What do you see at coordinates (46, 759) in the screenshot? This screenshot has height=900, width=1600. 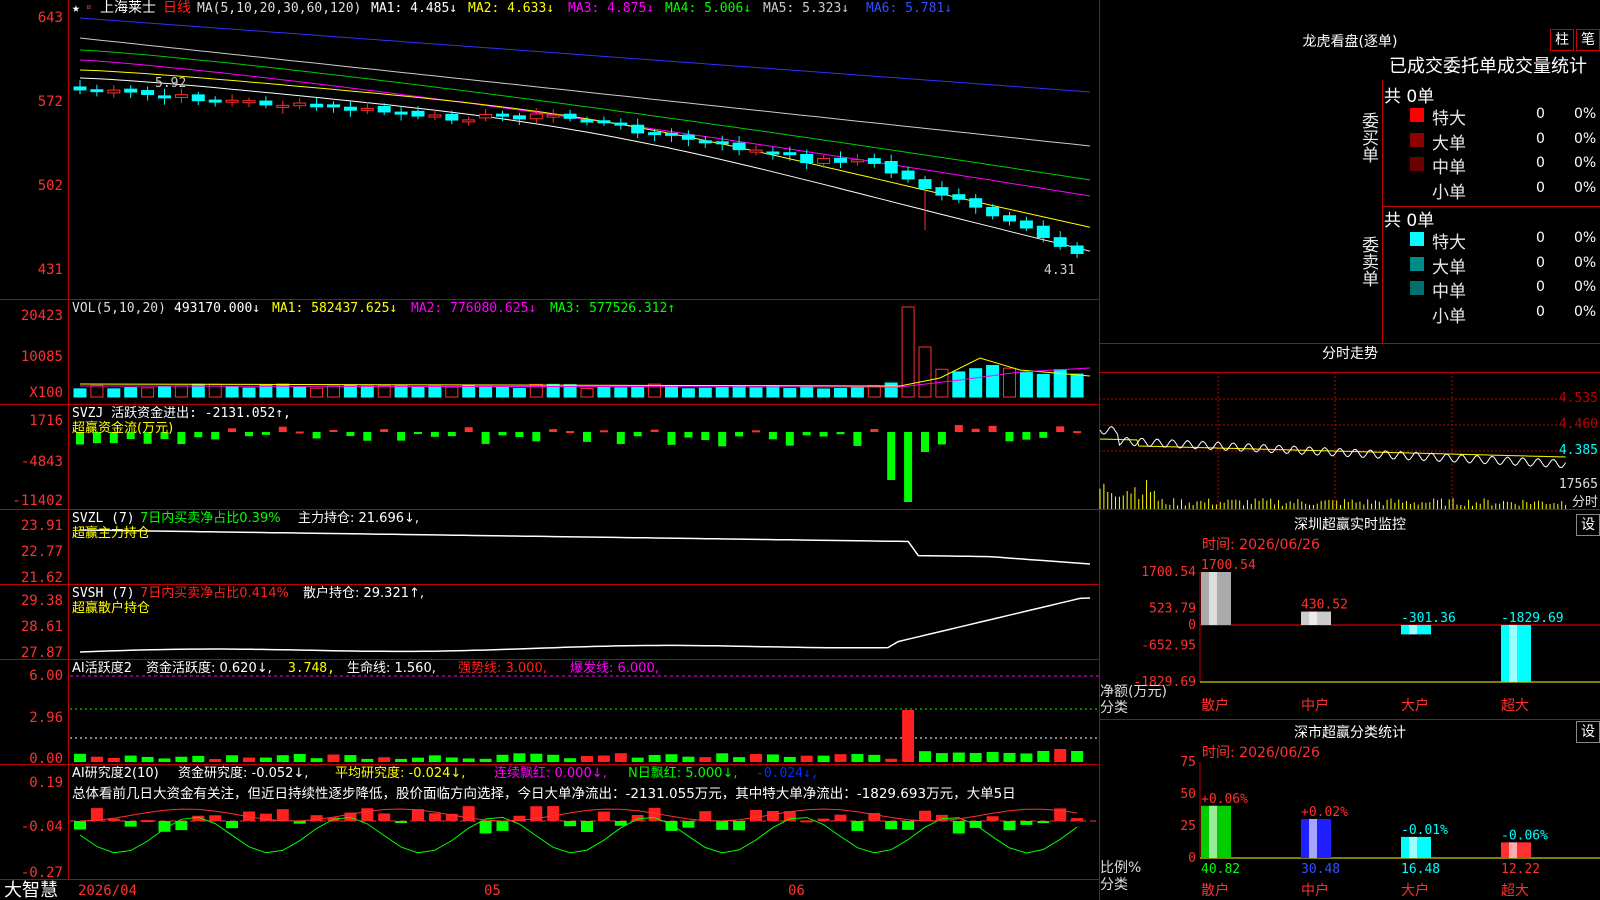 I see `ai-active-axis-label: 0.00` at bounding box center [46, 759].